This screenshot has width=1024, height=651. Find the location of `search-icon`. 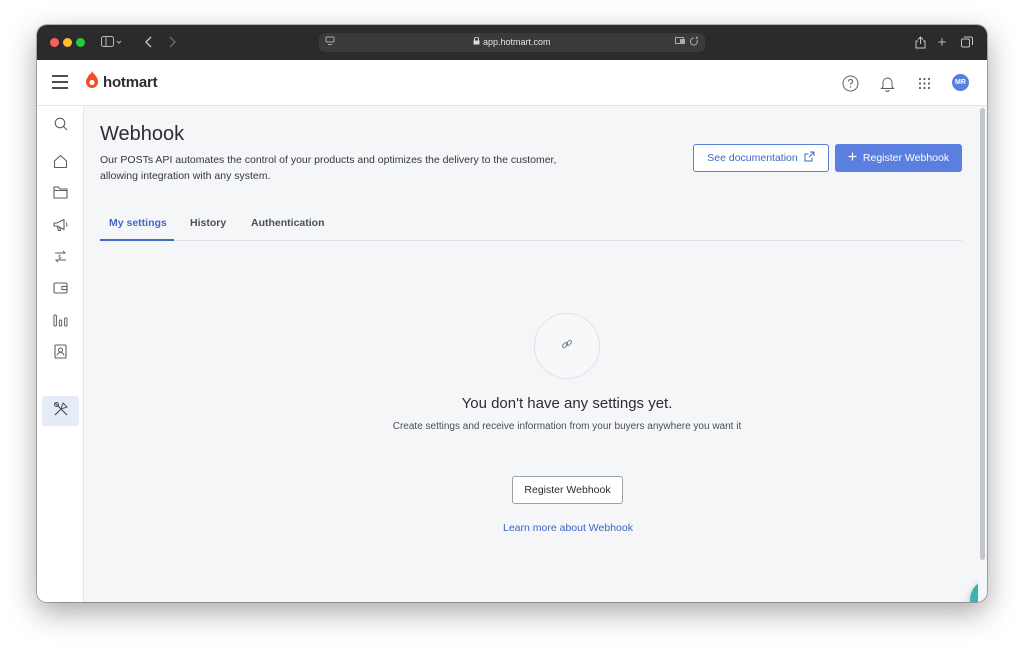

search-icon is located at coordinates (61, 126).